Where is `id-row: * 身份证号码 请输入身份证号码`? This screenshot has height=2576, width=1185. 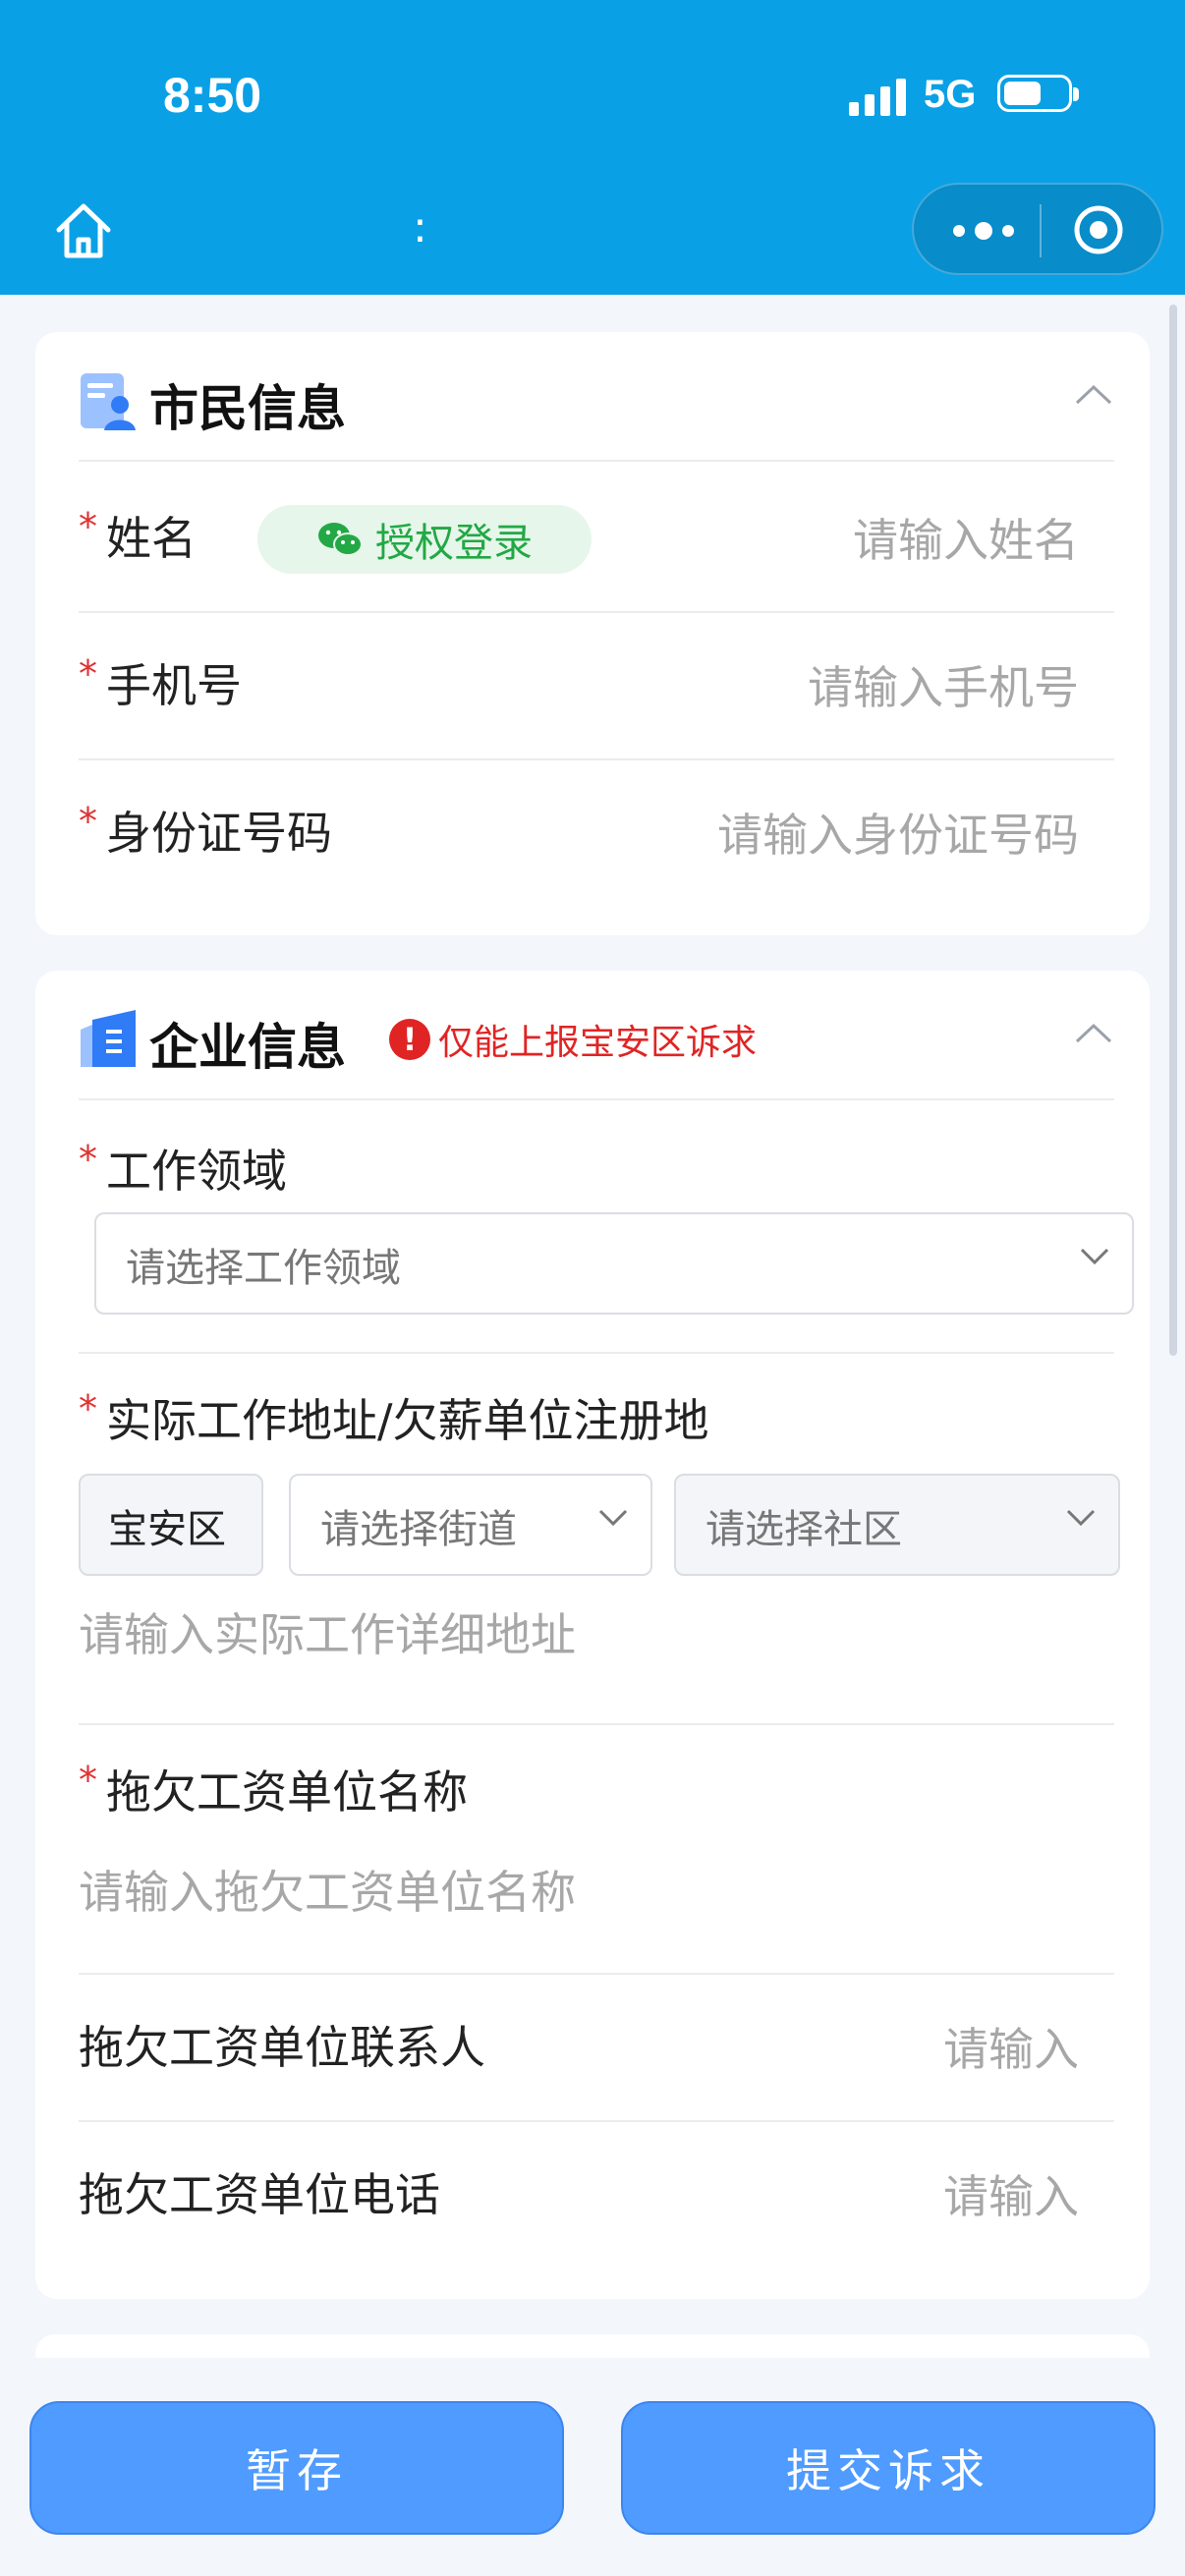 id-row: * 身份证号码 请输入身份证号码 is located at coordinates (596, 834).